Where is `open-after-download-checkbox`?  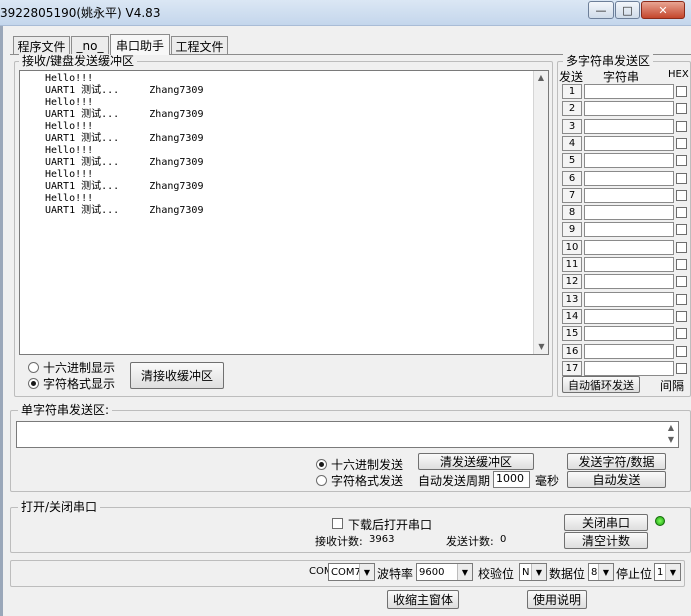
open-after-download-checkbox is located at coordinates (337, 523).